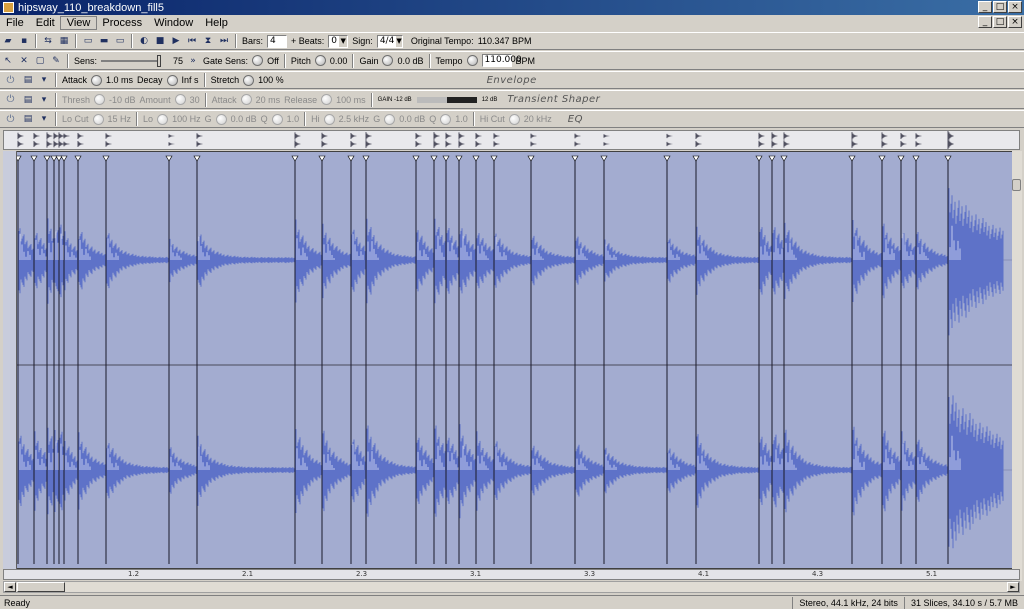 This screenshot has width=1024, height=609. I want to click on thresh-knob, so click(100, 99).